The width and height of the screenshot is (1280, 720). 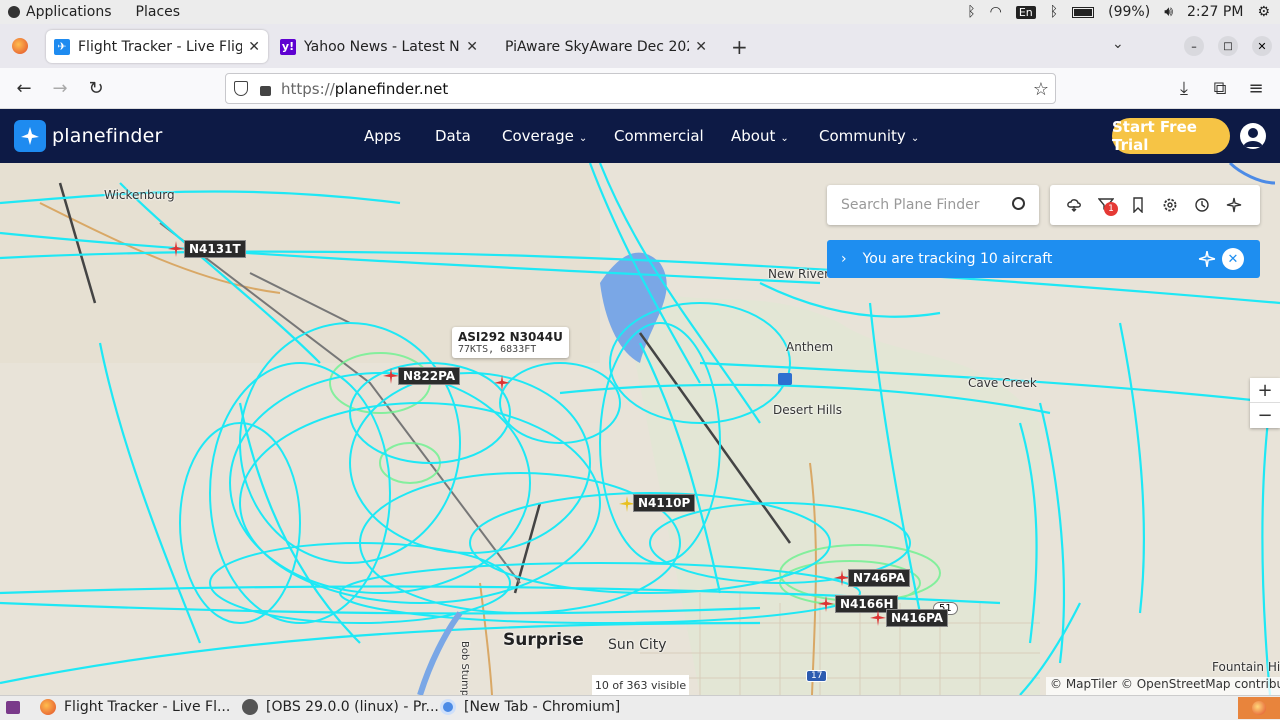 I want to click on firefox-tray-icon, so click(x=1259, y=708).